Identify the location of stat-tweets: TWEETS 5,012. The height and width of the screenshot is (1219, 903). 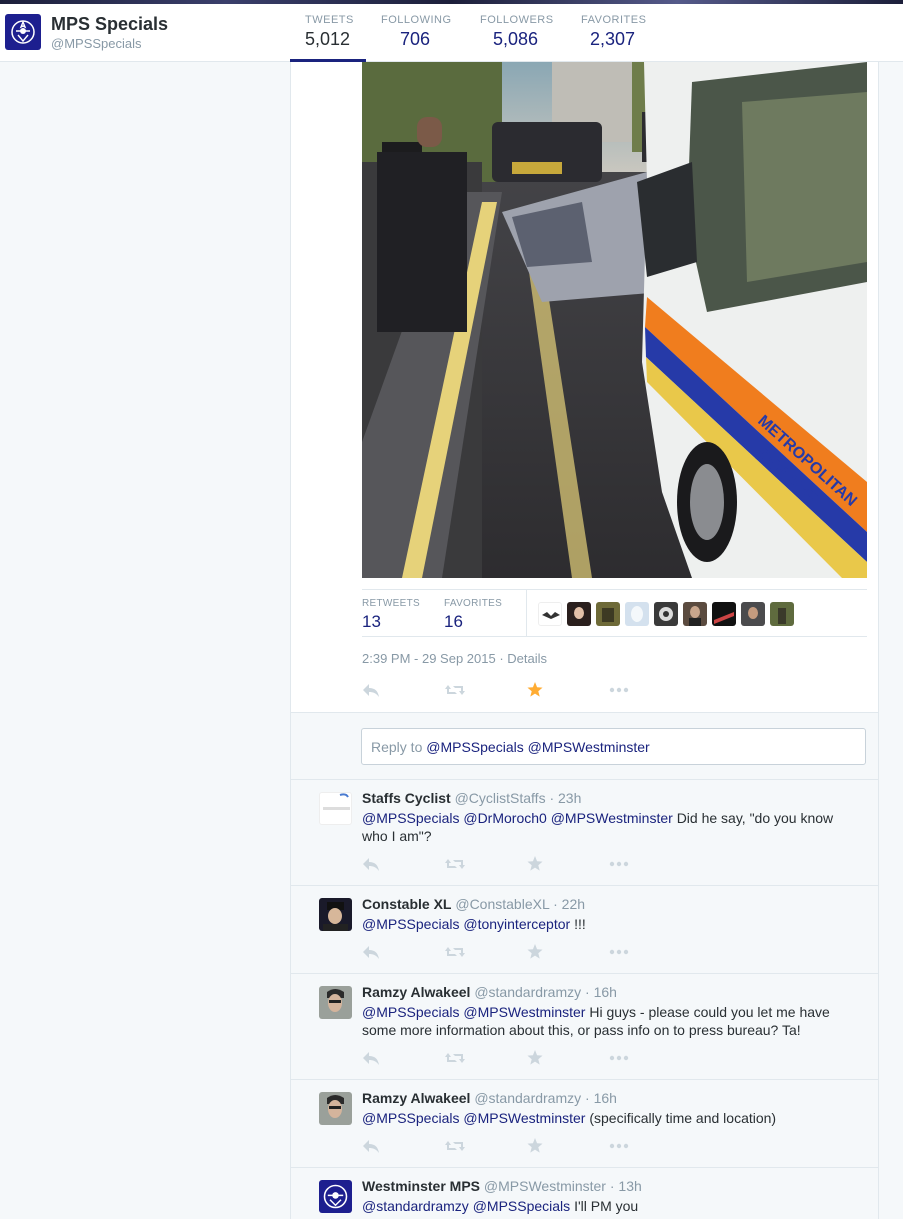
(329, 32).